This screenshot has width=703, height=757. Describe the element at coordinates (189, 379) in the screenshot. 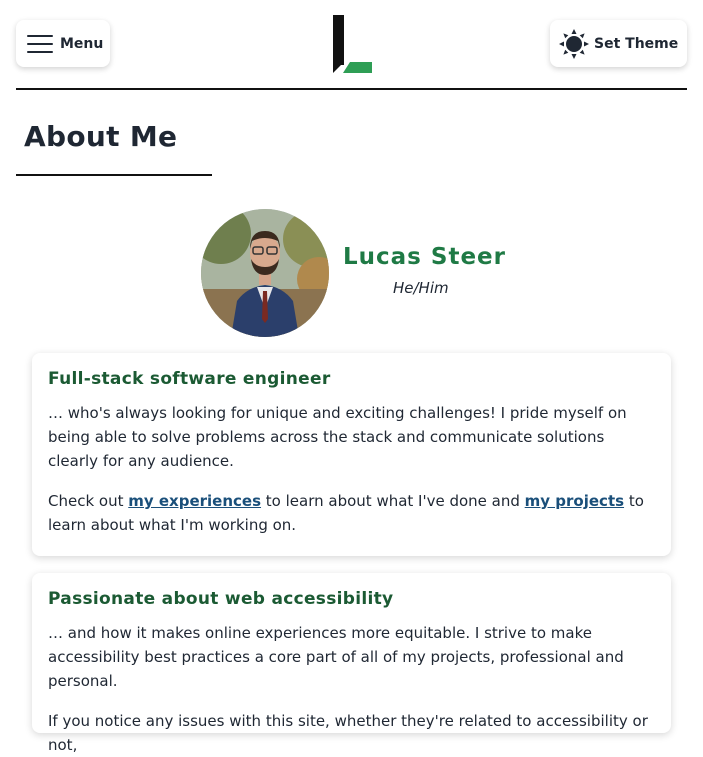

I see `card-heading: Full-stack software engineer` at that location.